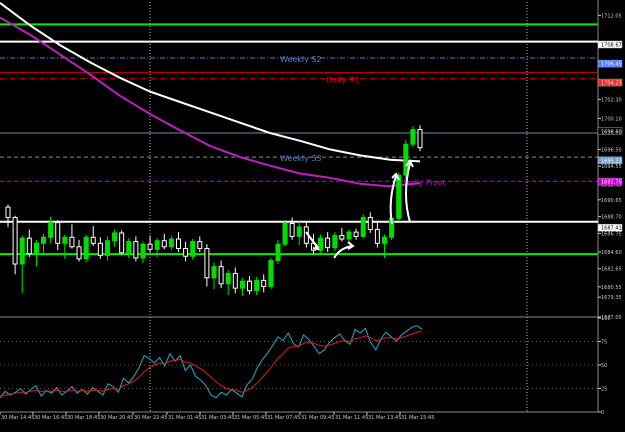 The width and height of the screenshot is (625, 432). Describe the element at coordinates (611, 45) in the screenshot. I see `price-tag-label: 1708.67` at that location.